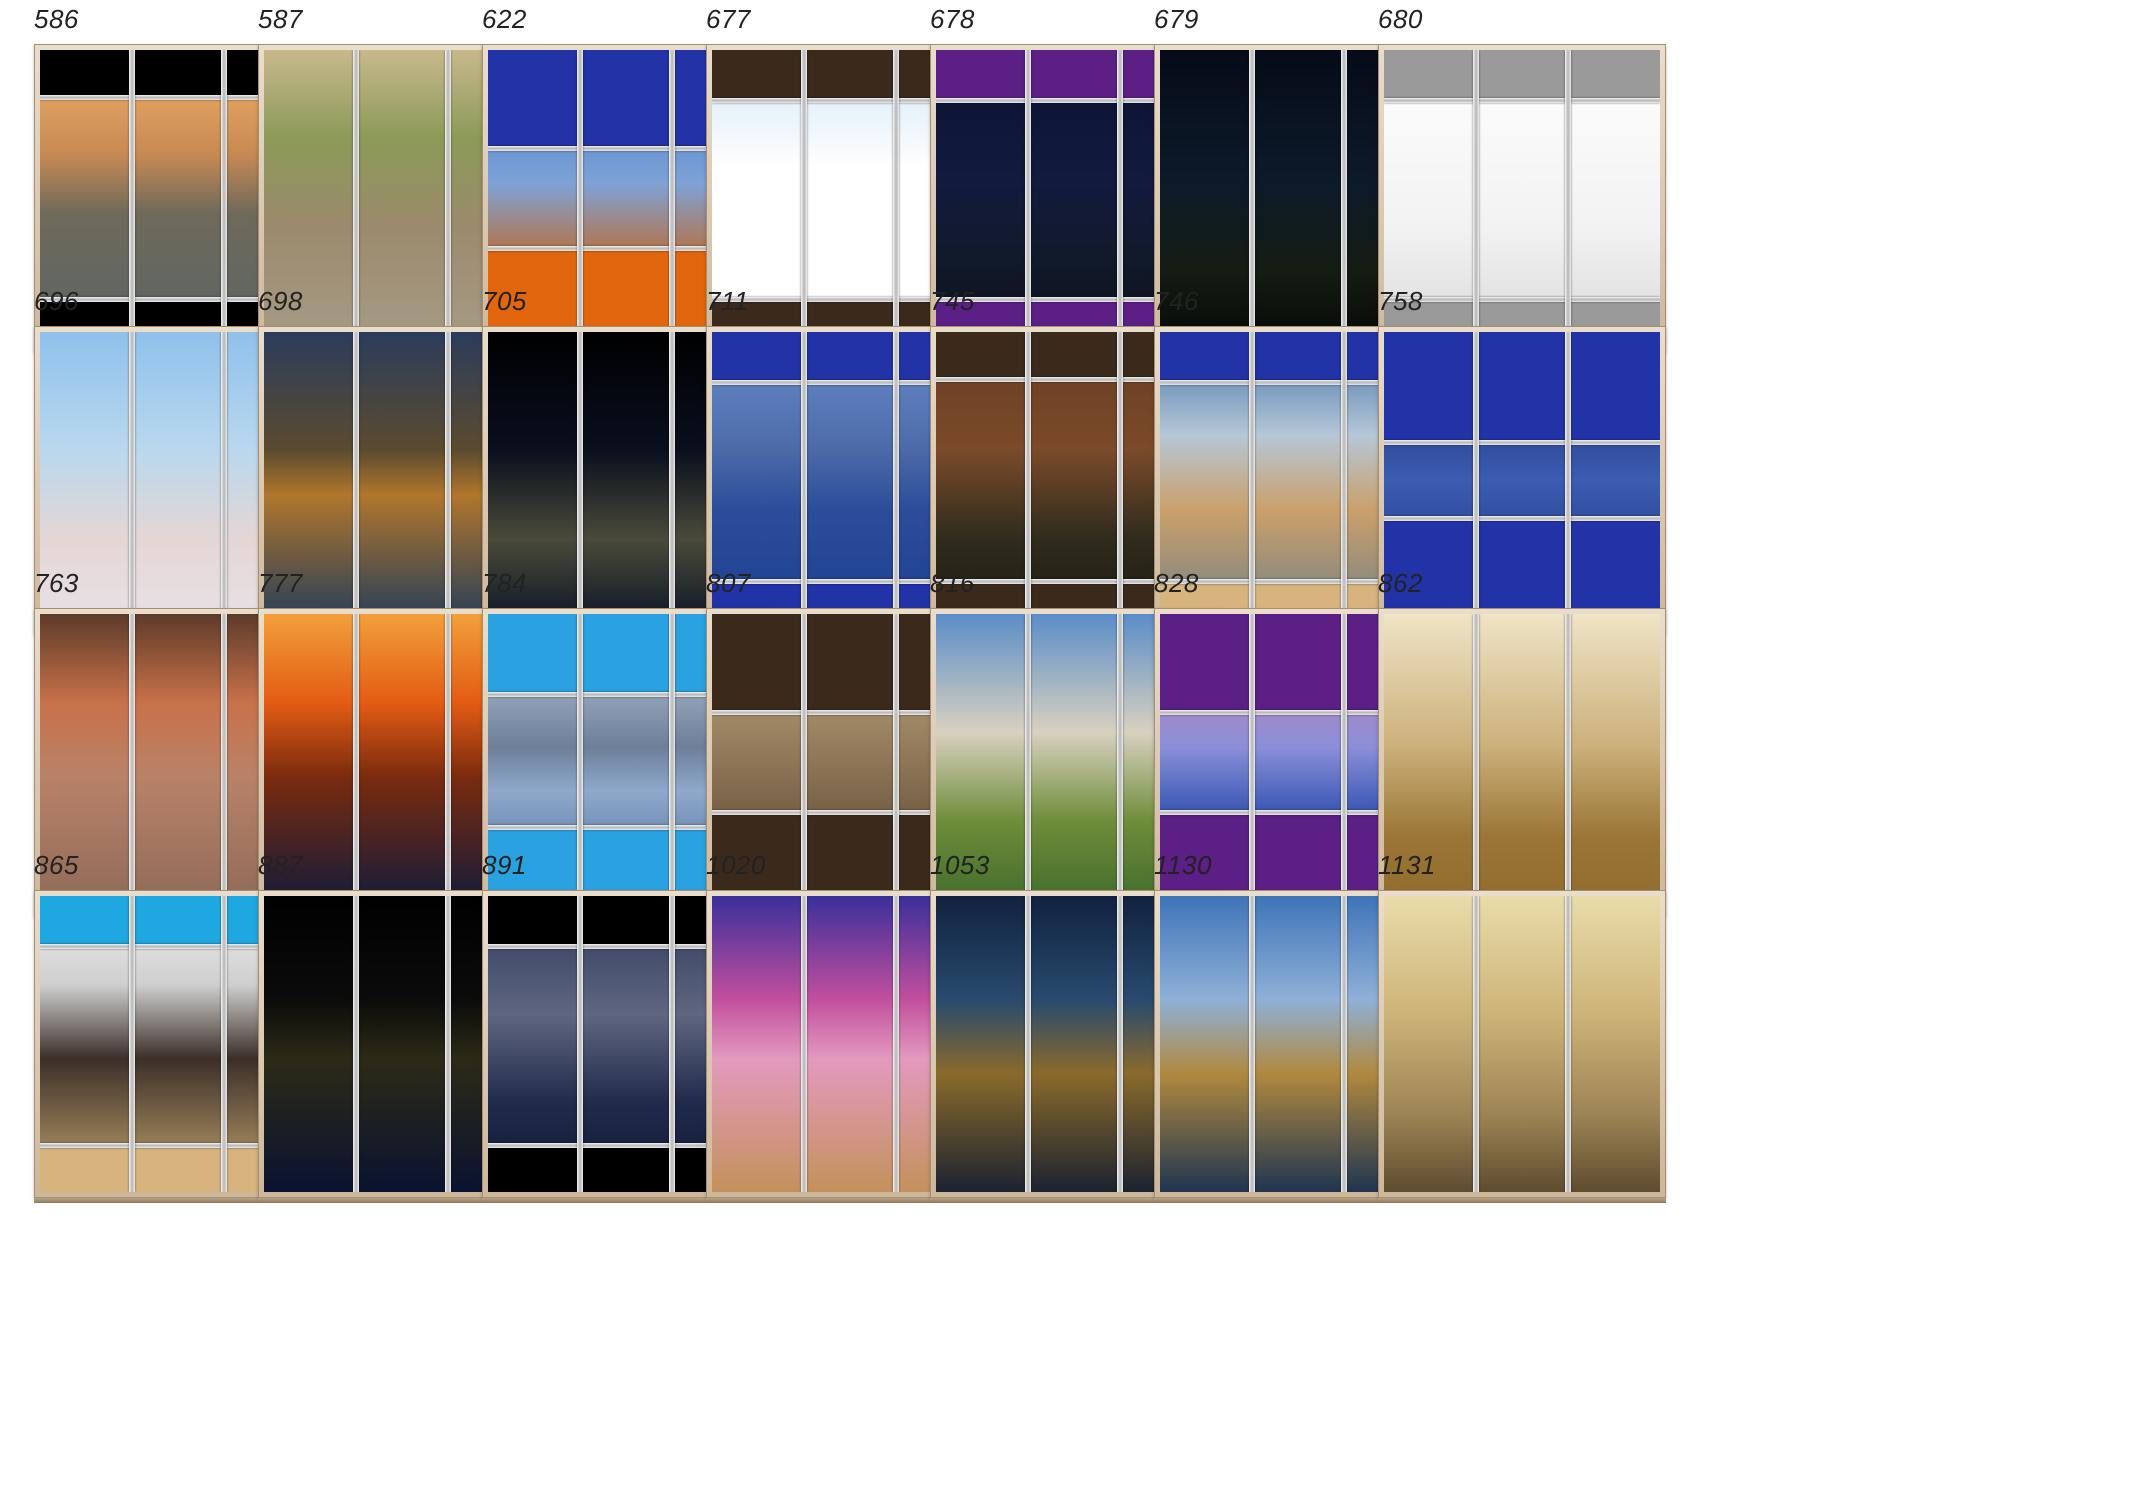 This screenshot has height=1501, width=2137. I want to click on catalog-item-number: 698, so click(280, 301).